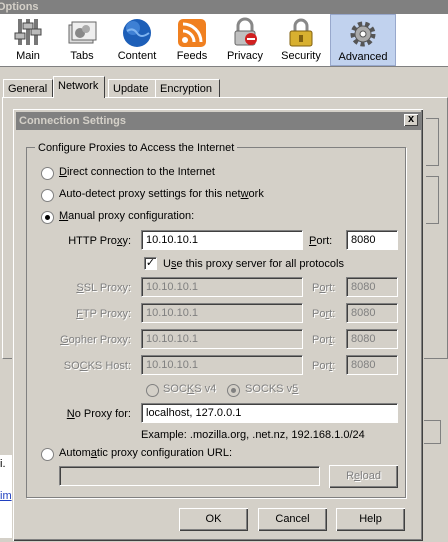  What do you see at coordinates (95, 340) in the screenshot?
I see `gopher-proxy-label: Gopher Proxy:` at bounding box center [95, 340].